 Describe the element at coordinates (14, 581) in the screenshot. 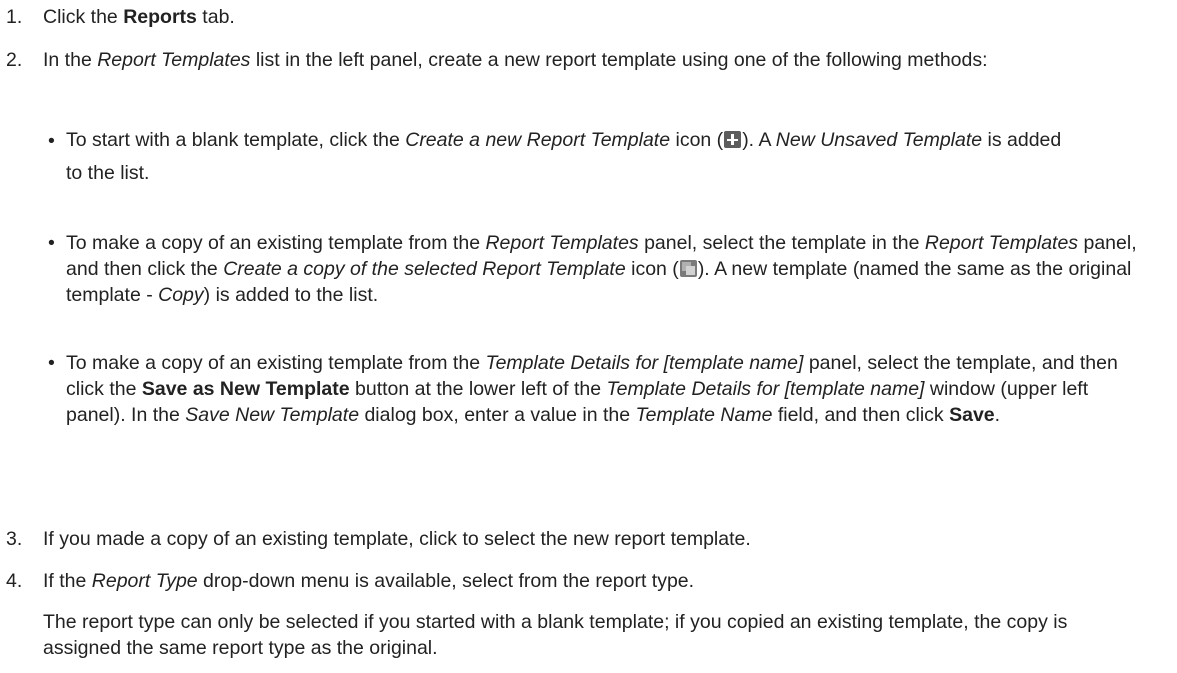

I see `step-number: 4.` at that location.